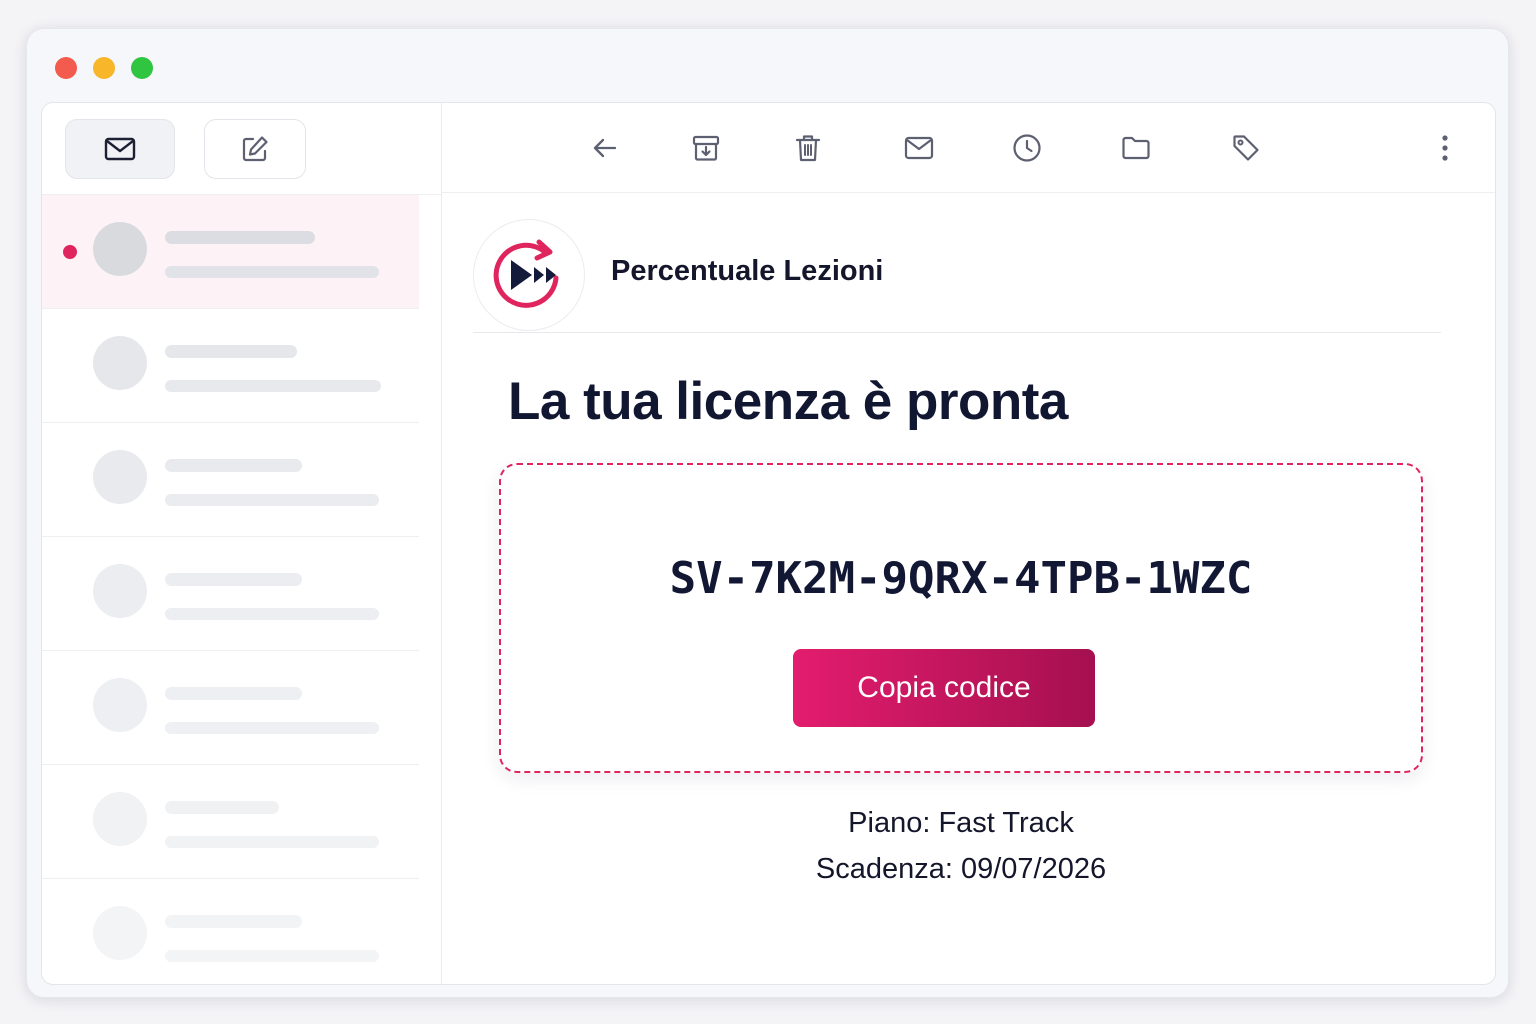 The height and width of the screenshot is (1024, 1536). Describe the element at coordinates (961, 578) in the screenshot. I see `license-code: SV-7K2M-9QRX-4TPB-1WZC` at that location.